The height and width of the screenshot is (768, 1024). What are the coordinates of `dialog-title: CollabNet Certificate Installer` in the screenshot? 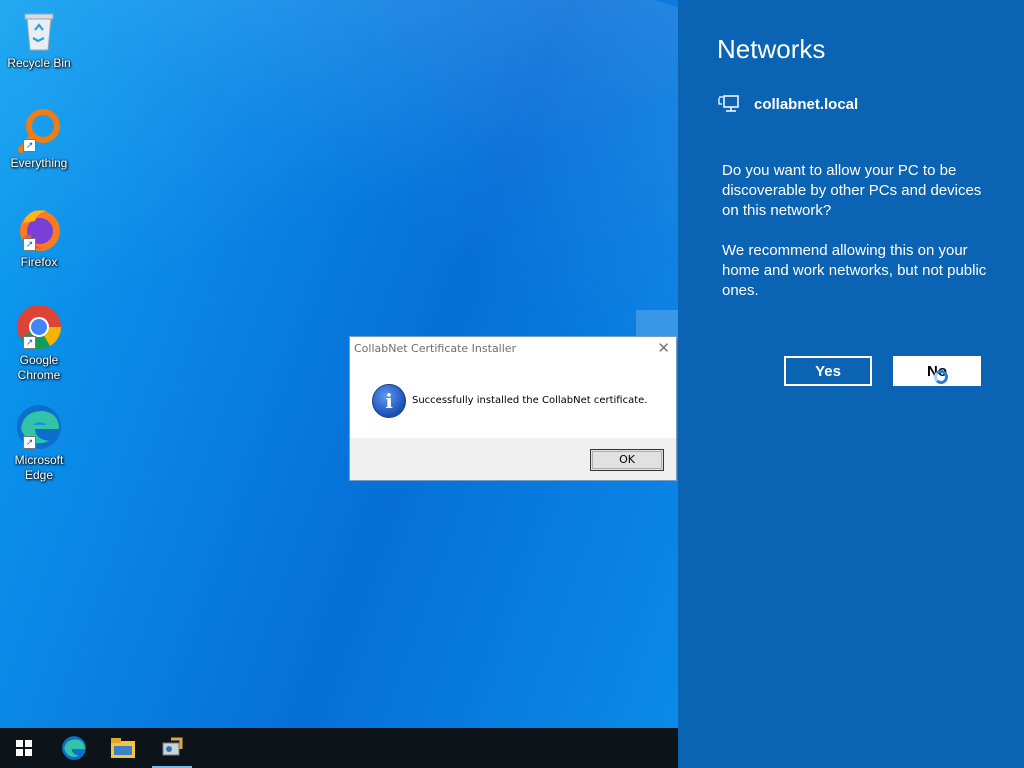 It's located at (435, 348).